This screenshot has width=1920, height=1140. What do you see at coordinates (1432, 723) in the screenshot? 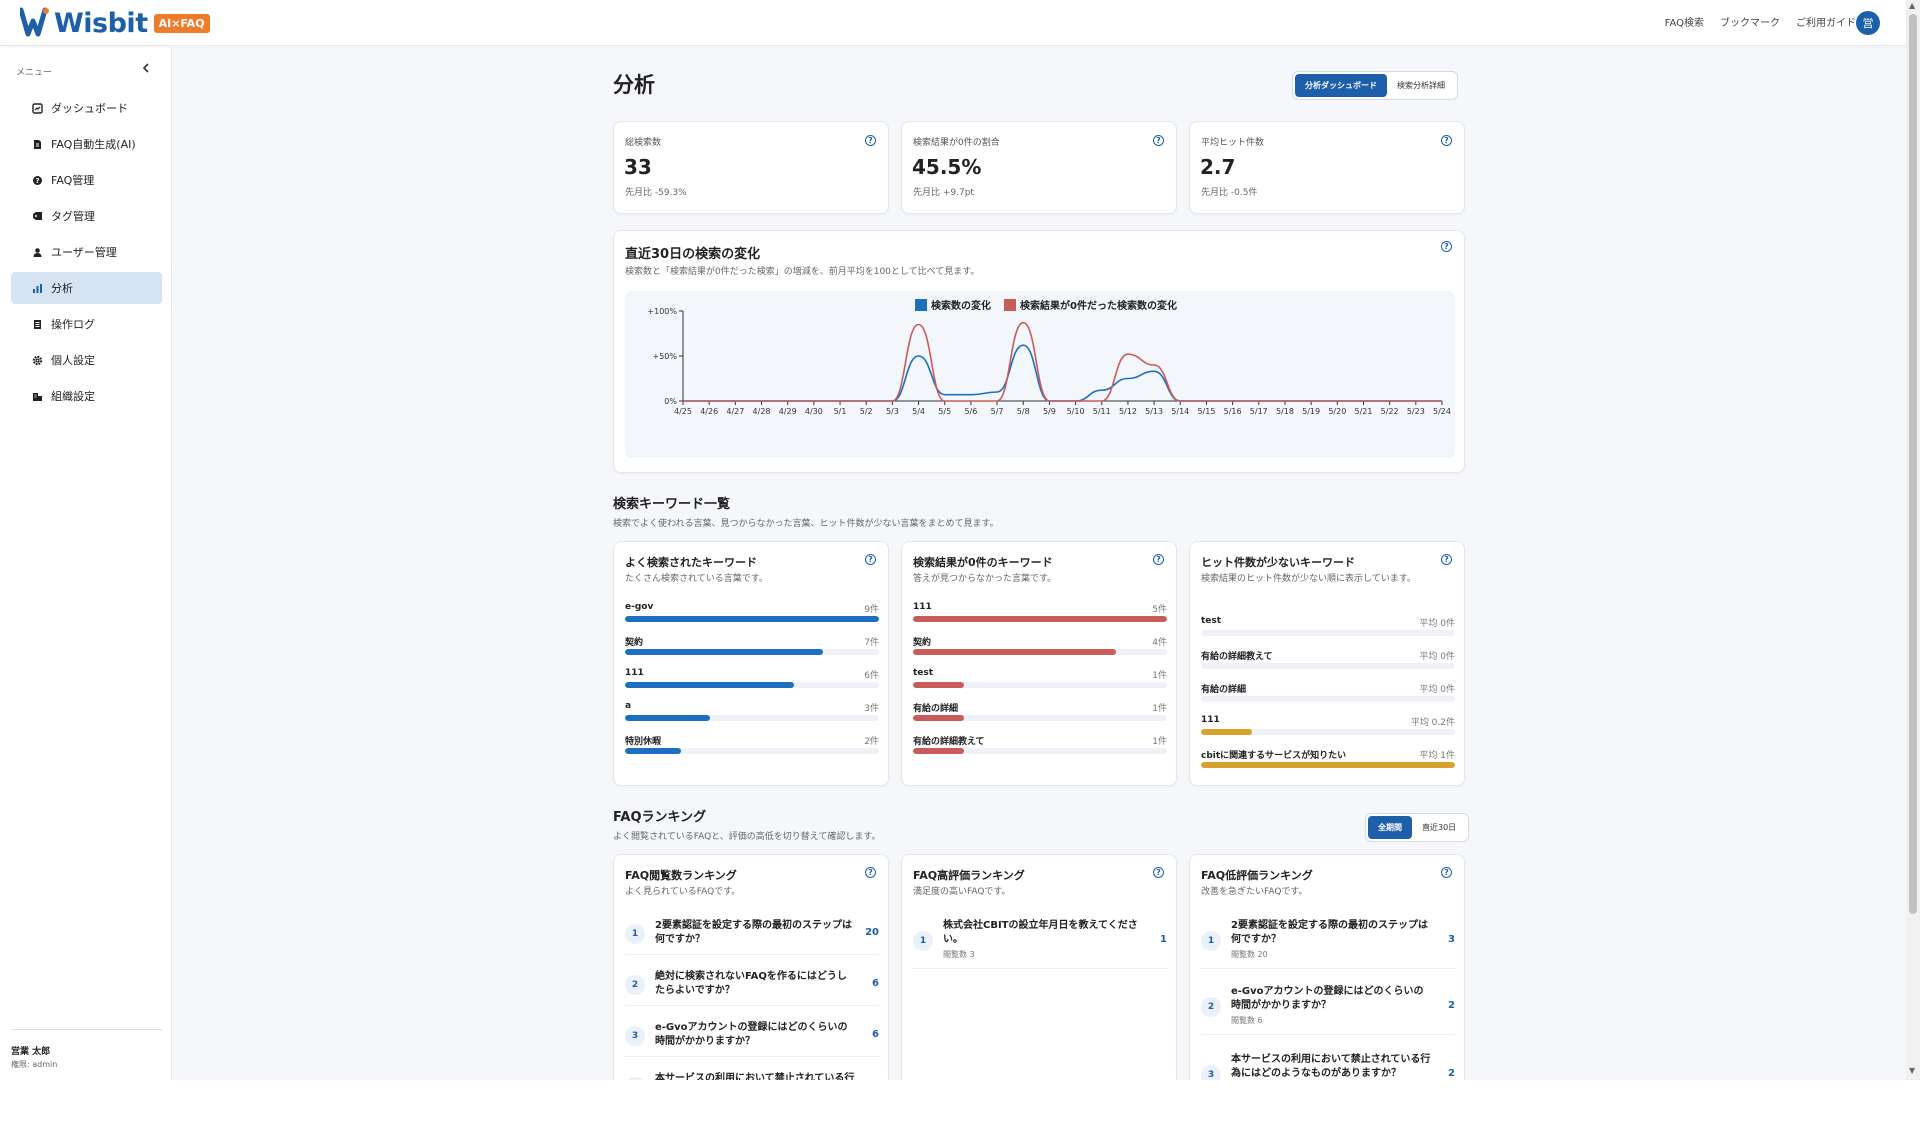
I see `keyword-count: 平均 0.2件` at bounding box center [1432, 723].